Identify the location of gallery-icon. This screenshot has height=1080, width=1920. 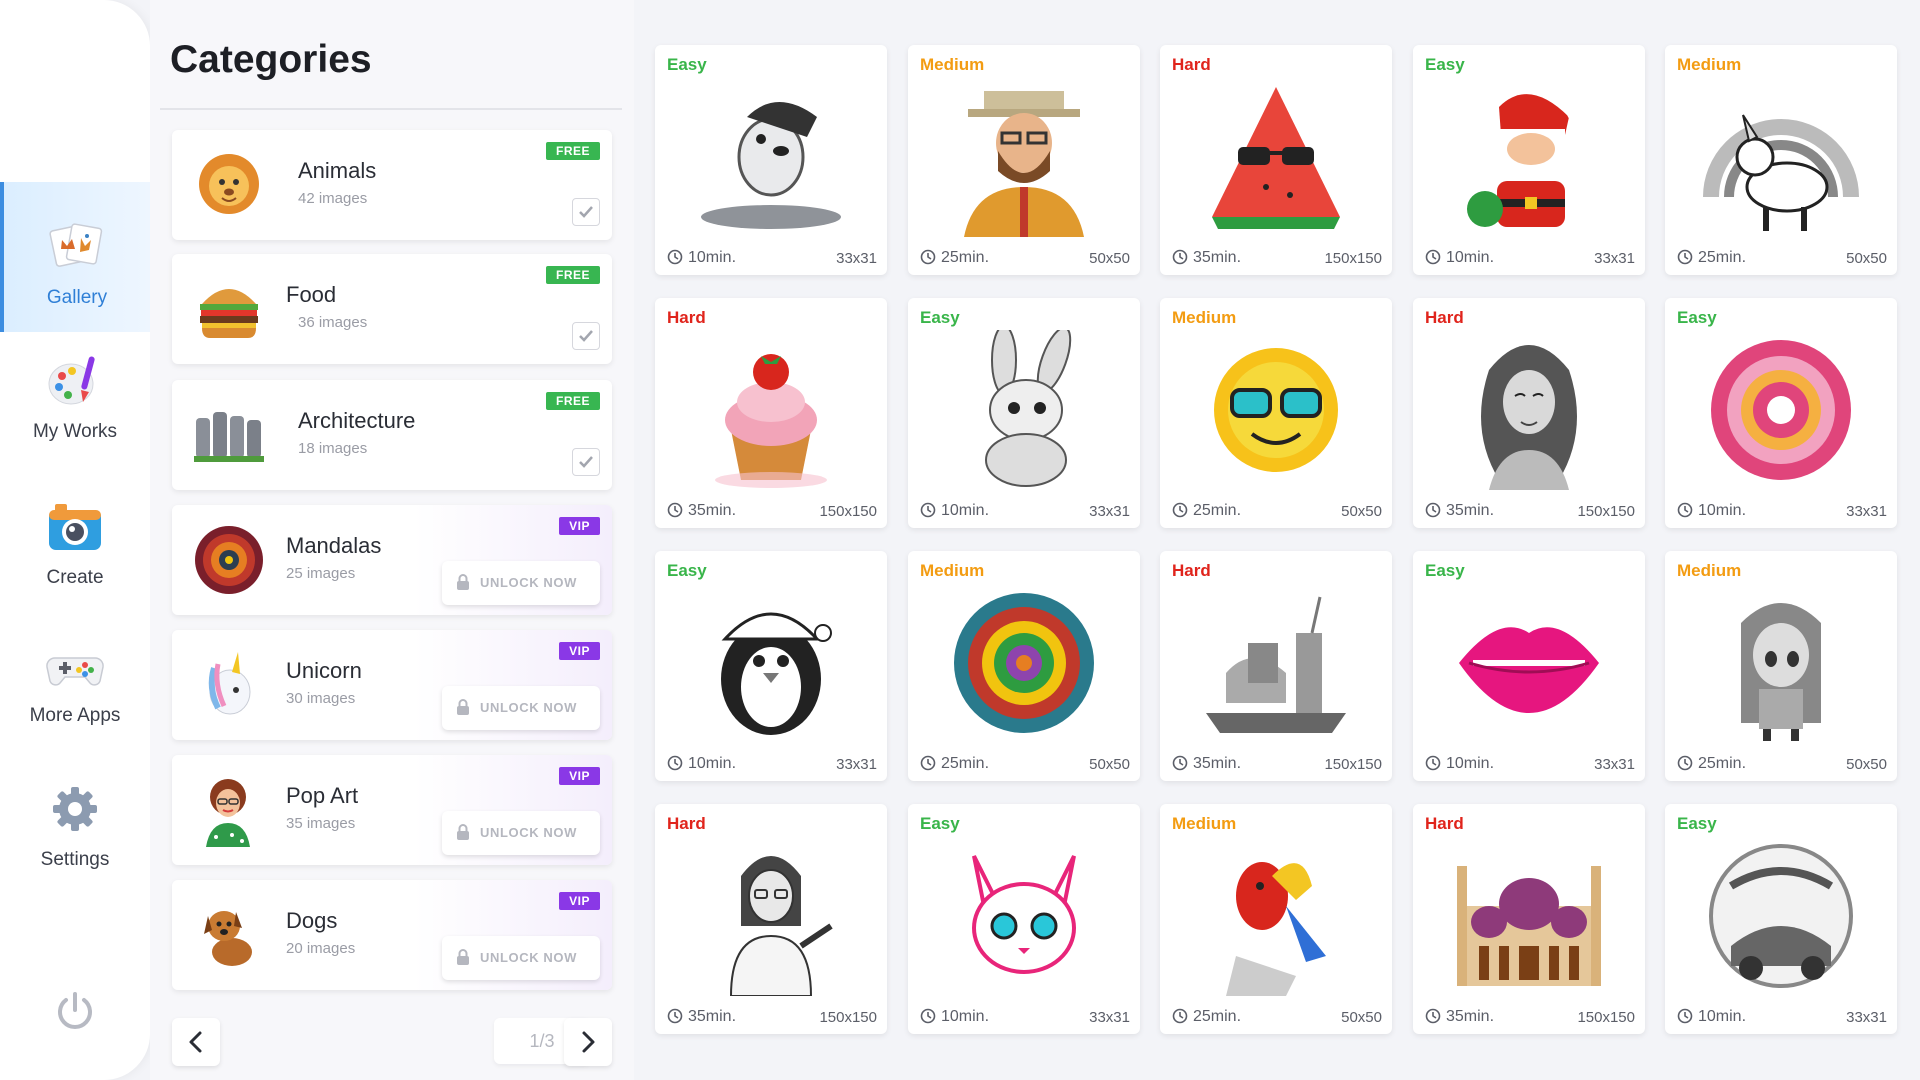
(77, 247).